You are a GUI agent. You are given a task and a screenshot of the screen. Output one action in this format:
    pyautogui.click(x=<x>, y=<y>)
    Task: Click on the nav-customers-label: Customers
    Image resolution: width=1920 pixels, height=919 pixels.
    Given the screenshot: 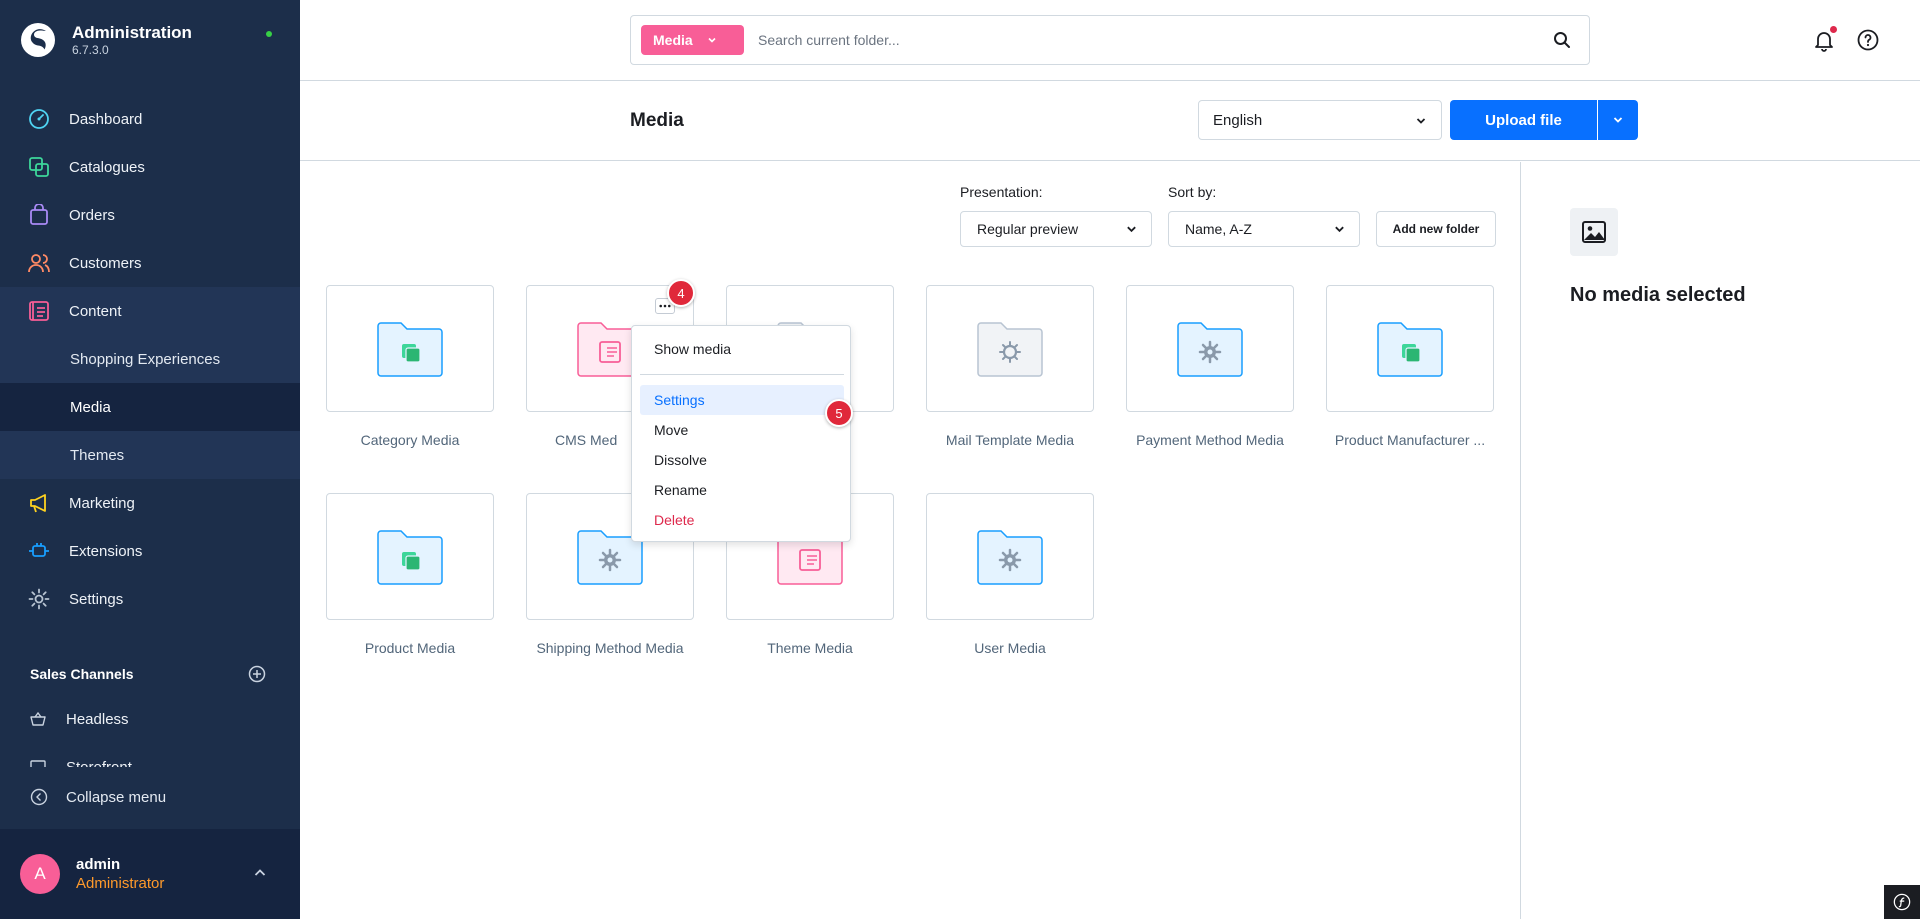 What is the action you would take?
    pyautogui.click(x=105, y=263)
    